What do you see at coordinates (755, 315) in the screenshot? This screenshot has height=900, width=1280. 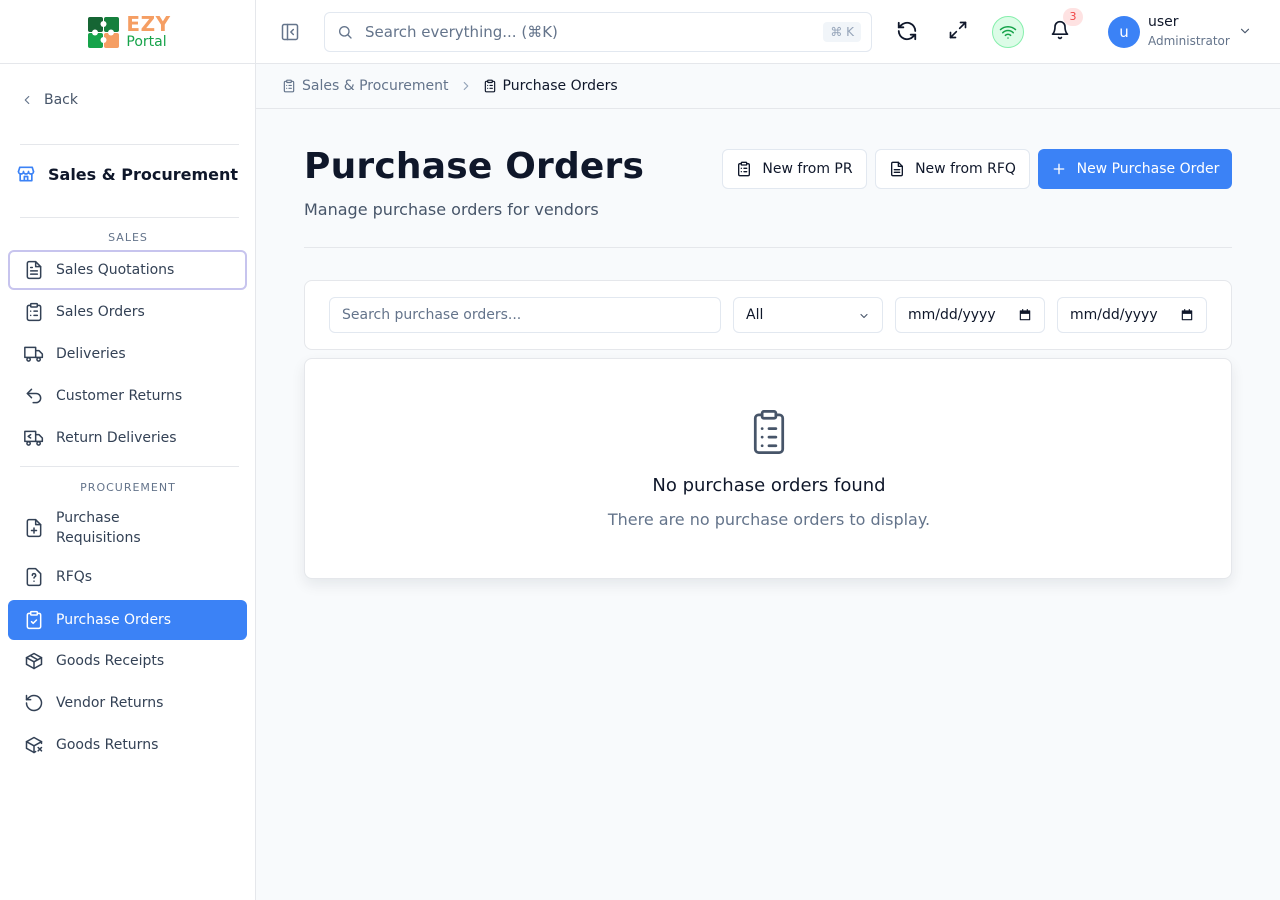 I see `status-filter-value: All` at bounding box center [755, 315].